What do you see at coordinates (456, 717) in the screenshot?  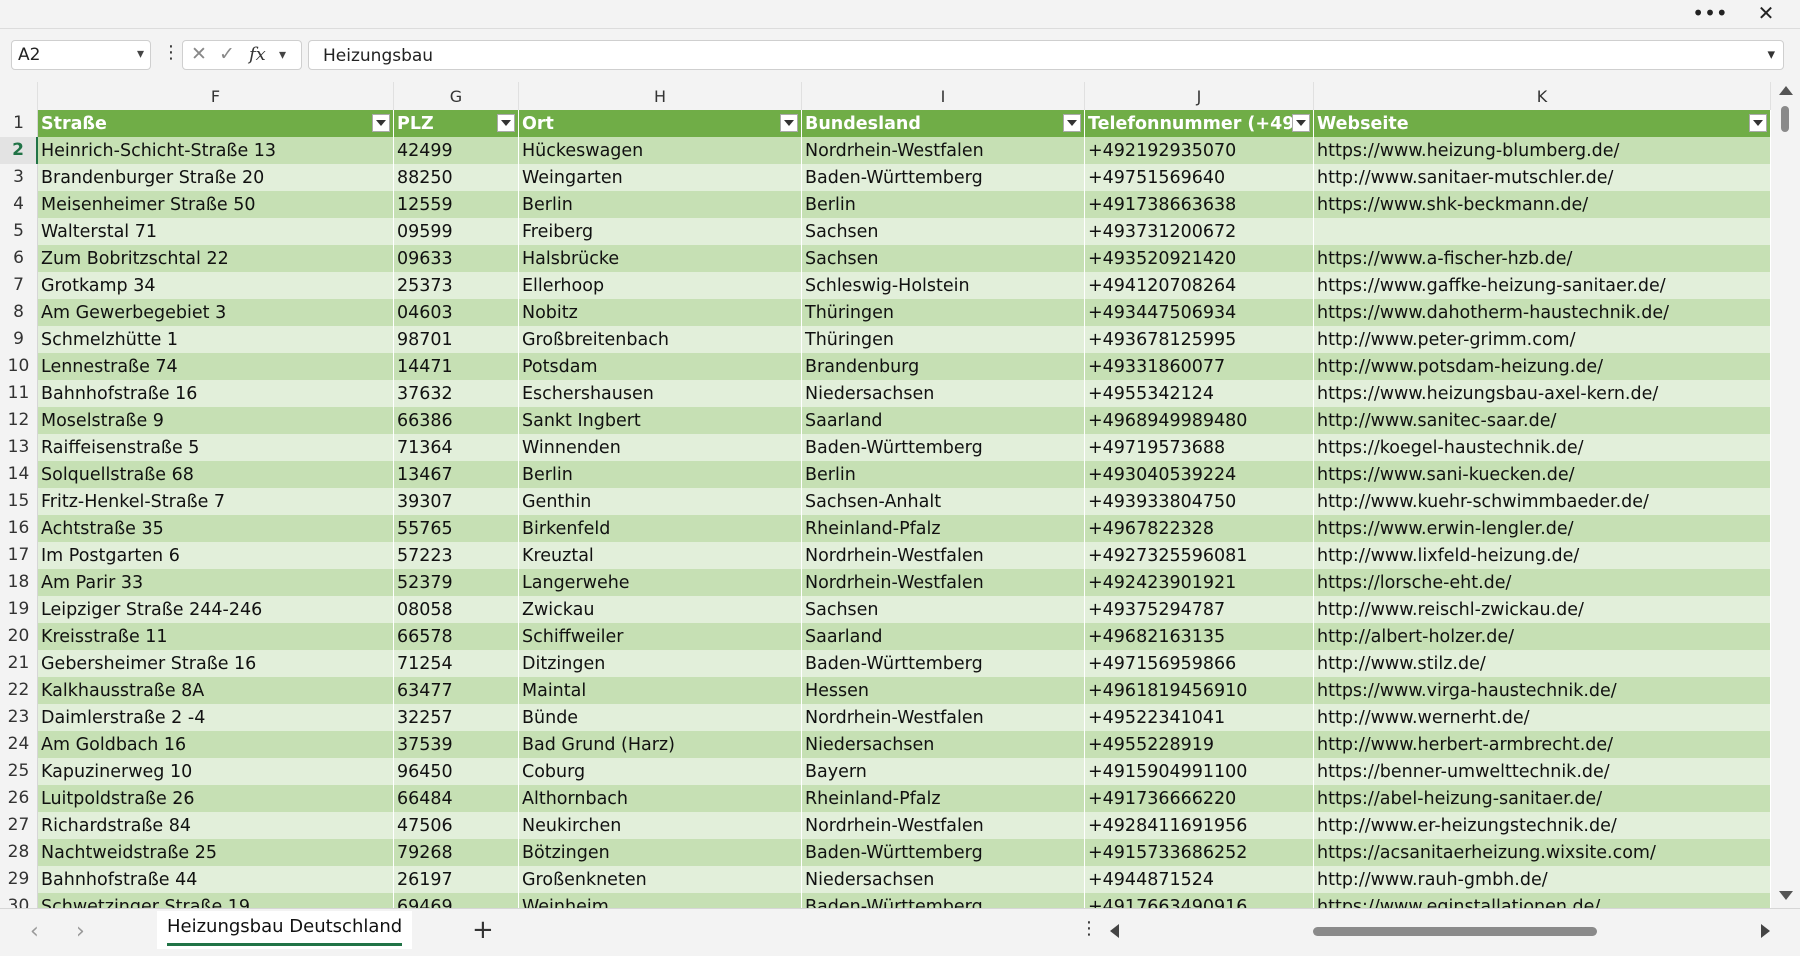 I see `table-cell: 32257` at bounding box center [456, 717].